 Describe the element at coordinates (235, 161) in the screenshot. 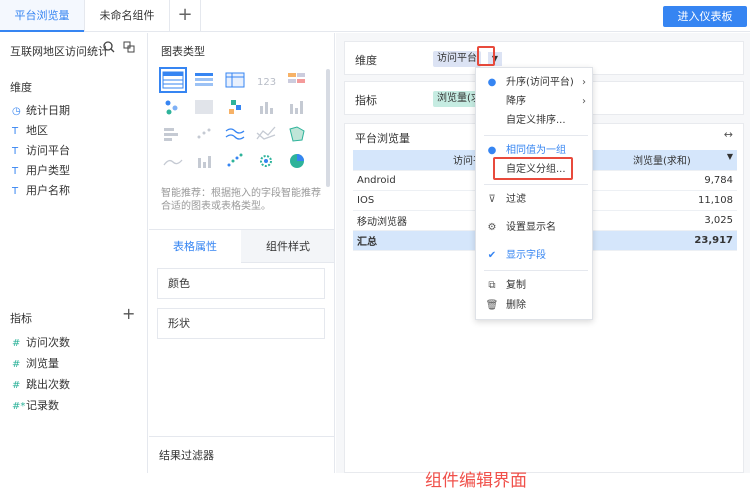

I see `dot-scatter-icon` at that location.